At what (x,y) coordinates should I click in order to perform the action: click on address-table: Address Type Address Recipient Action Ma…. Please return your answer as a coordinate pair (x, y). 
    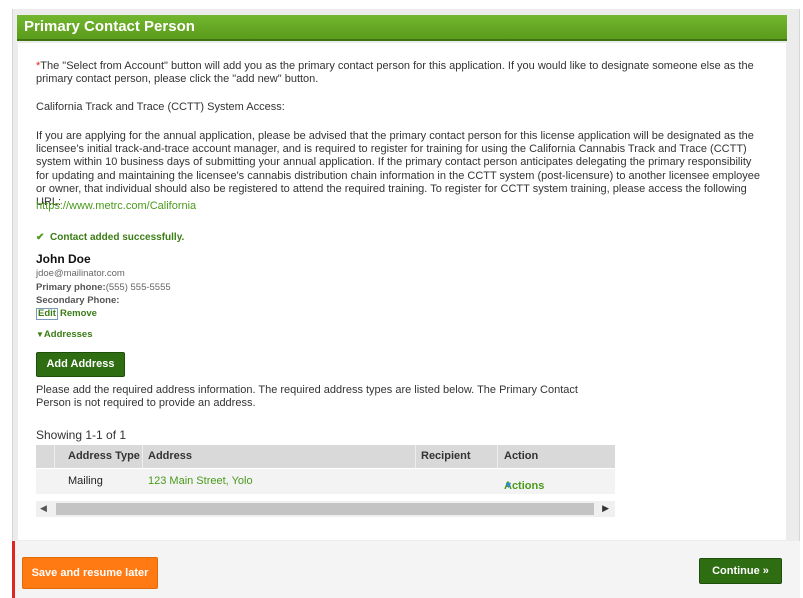
    Looking at the image, I should click on (325, 483).